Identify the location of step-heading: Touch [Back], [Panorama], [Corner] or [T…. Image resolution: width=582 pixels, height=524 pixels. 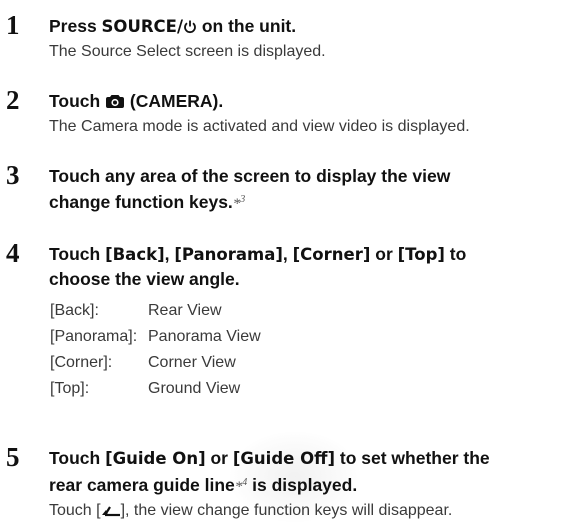
(258, 266).